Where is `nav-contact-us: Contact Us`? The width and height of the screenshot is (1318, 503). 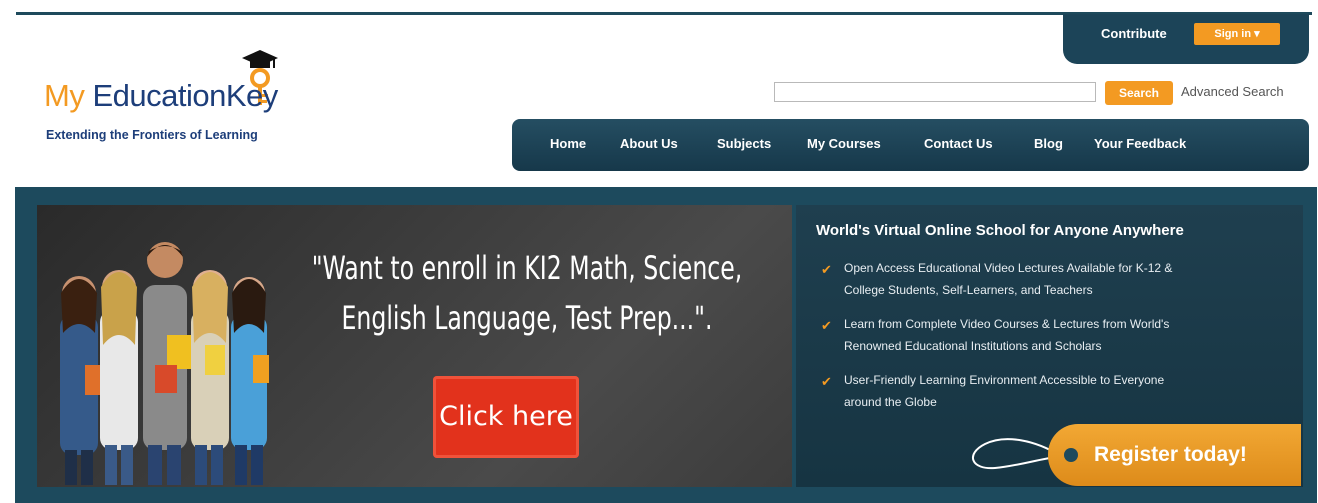 nav-contact-us: Contact Us is located at coordinates (958, 143).